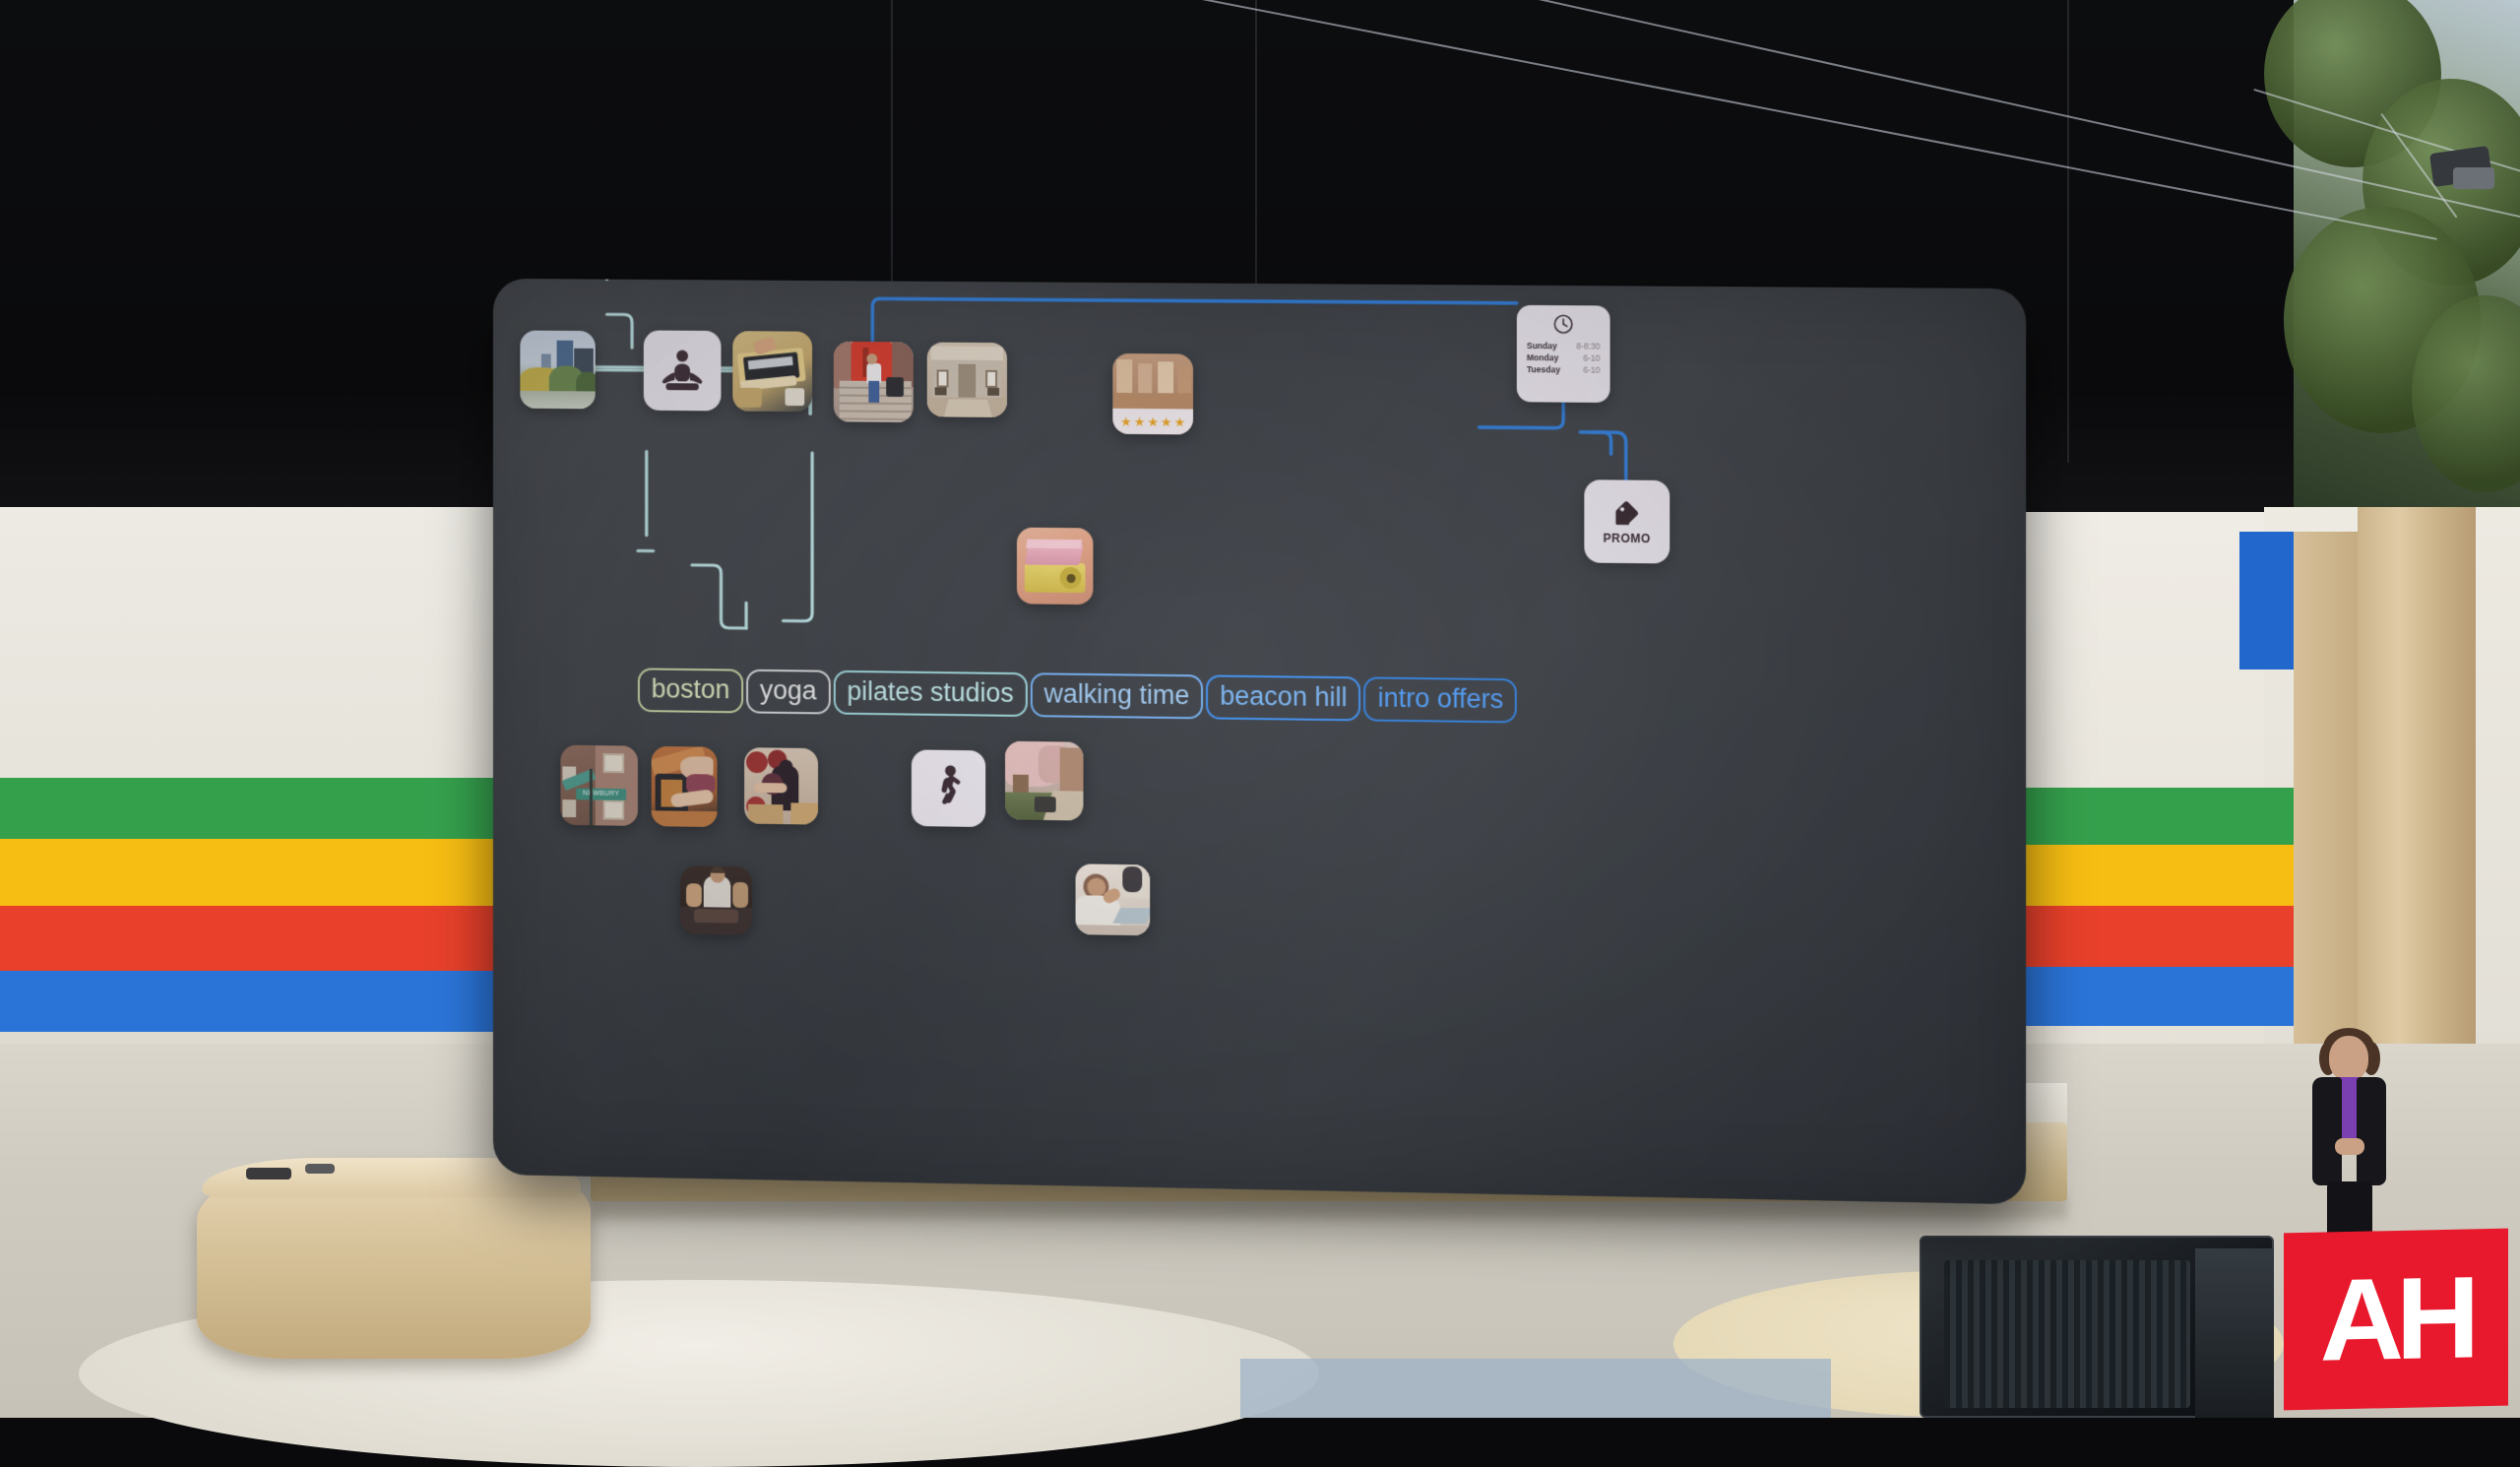 The width and height of the screenshot is (2520, 1467). Describe the element at coordinates (2068, 231) in the screenshot. I see `backdrop-seam` at that location.